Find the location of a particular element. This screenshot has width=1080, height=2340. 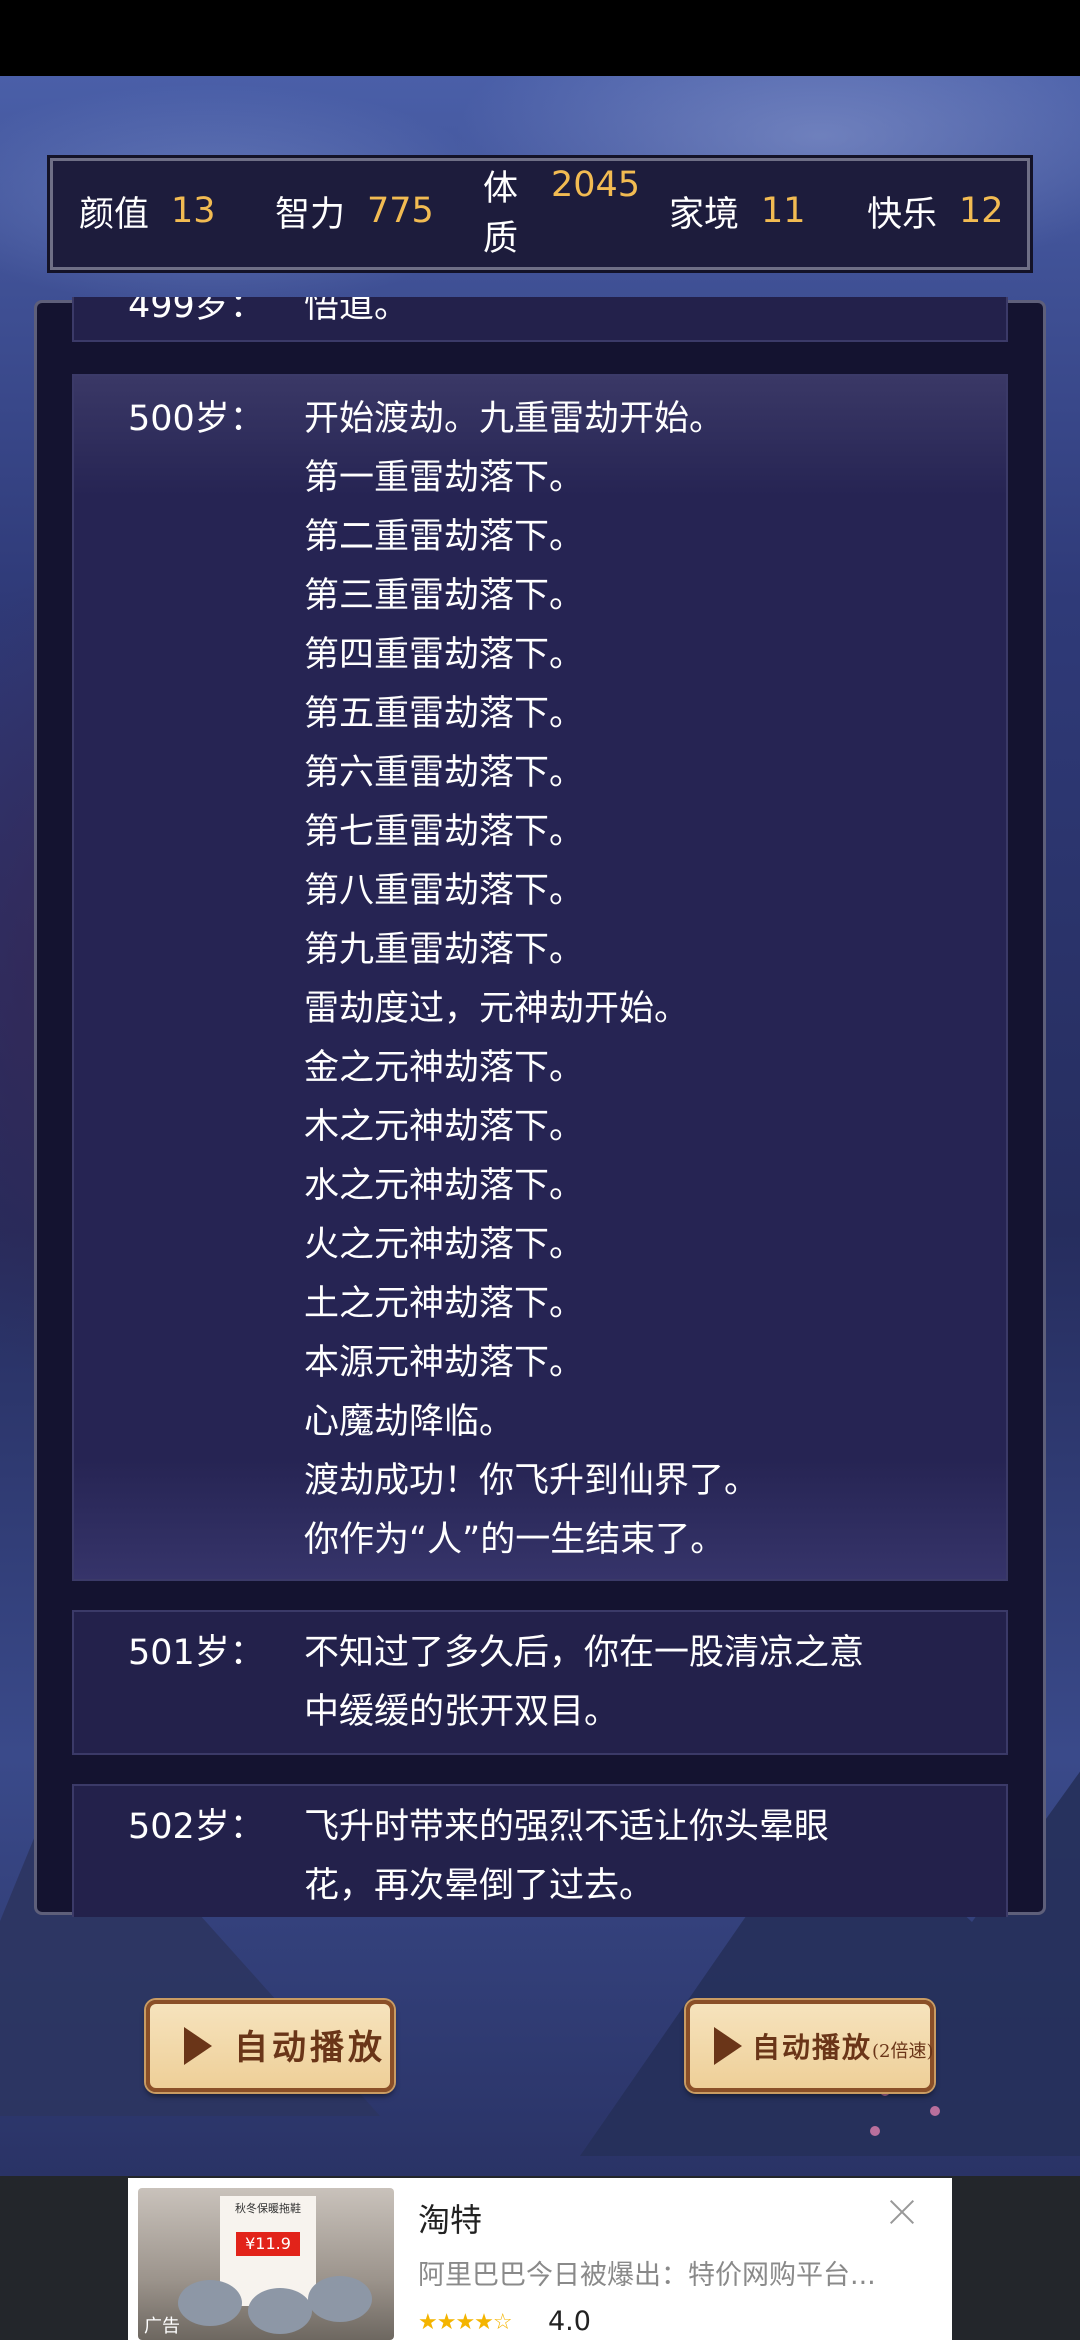

log-entry: 501岁： 不知过了多久后，你在一股清凉之意 中缓缓的张开双目。 is located at coordinates (540, 1682).